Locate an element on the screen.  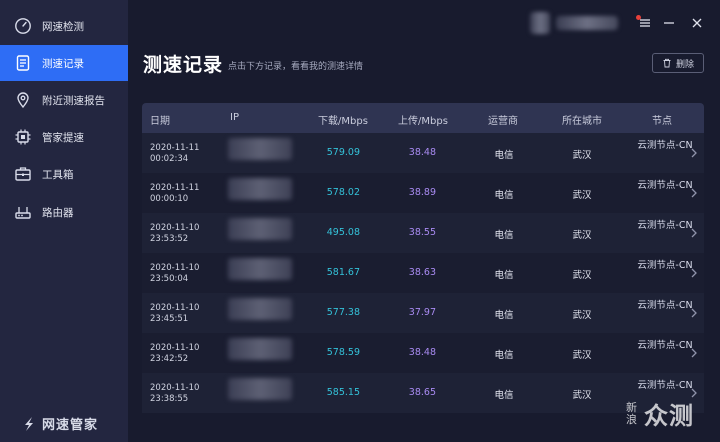
avatar is located at coordinates (540, 23).